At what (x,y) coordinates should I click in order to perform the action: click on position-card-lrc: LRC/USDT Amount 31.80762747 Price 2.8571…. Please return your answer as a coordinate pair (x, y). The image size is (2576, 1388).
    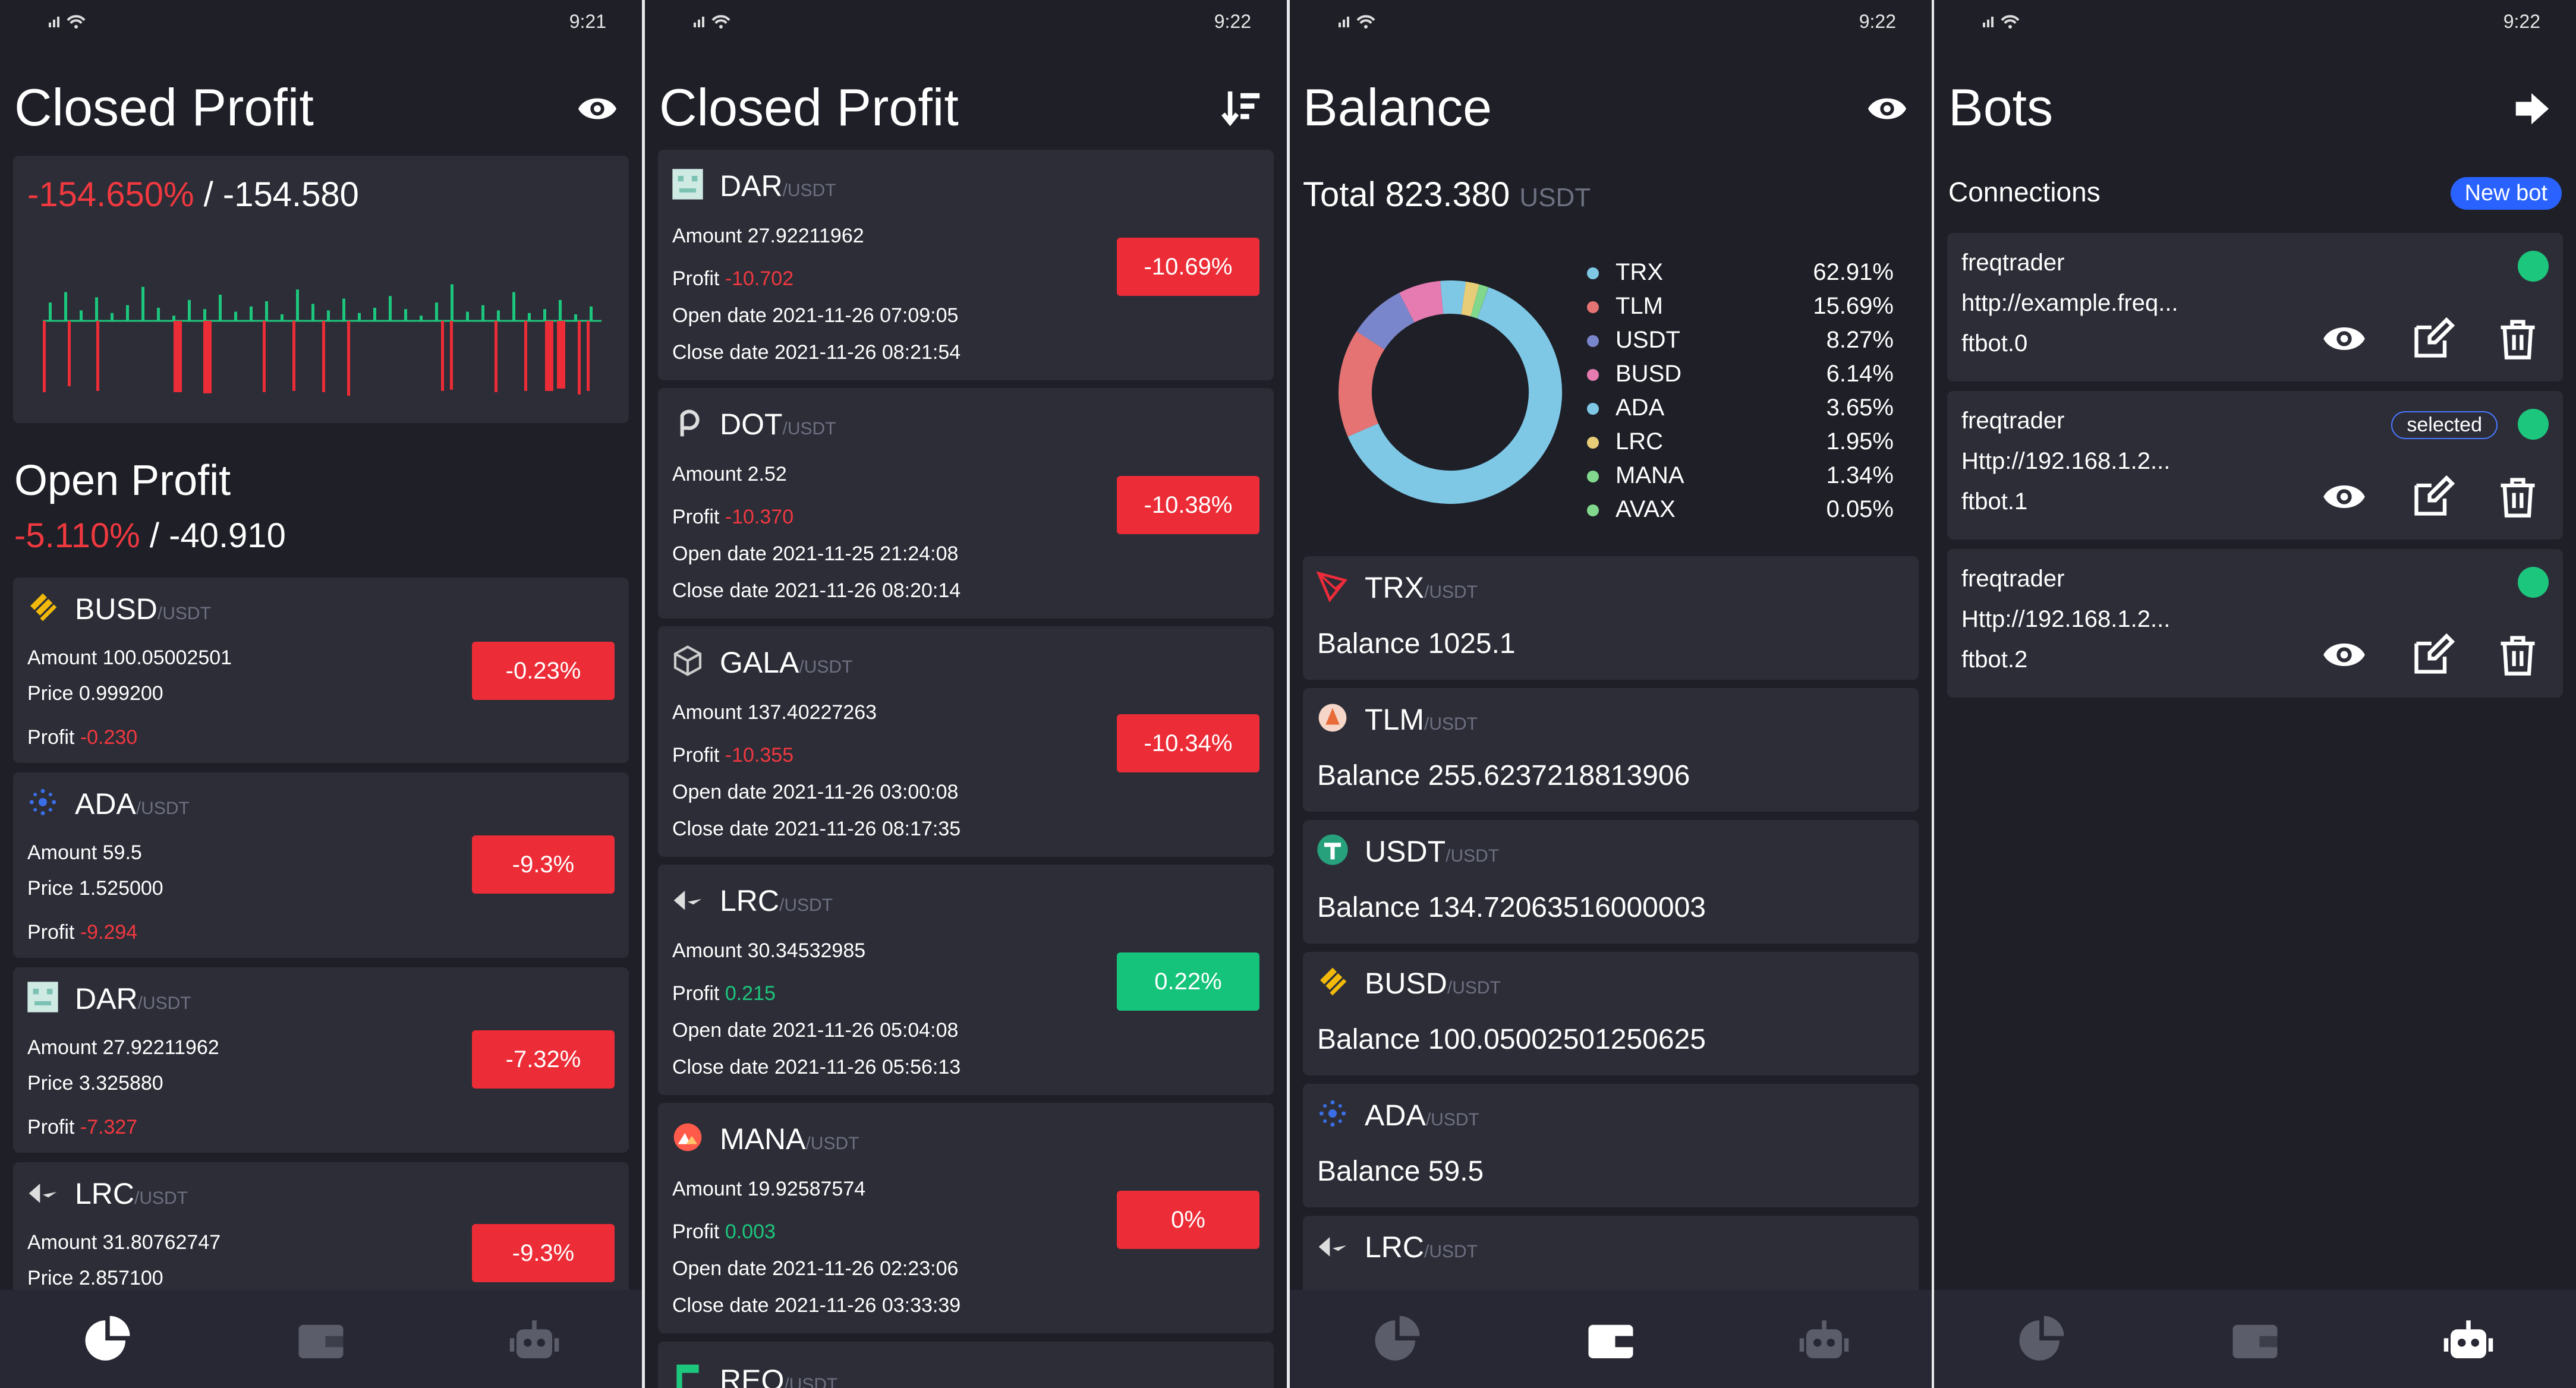
    Looking at the image, I should click on (321, 1236).